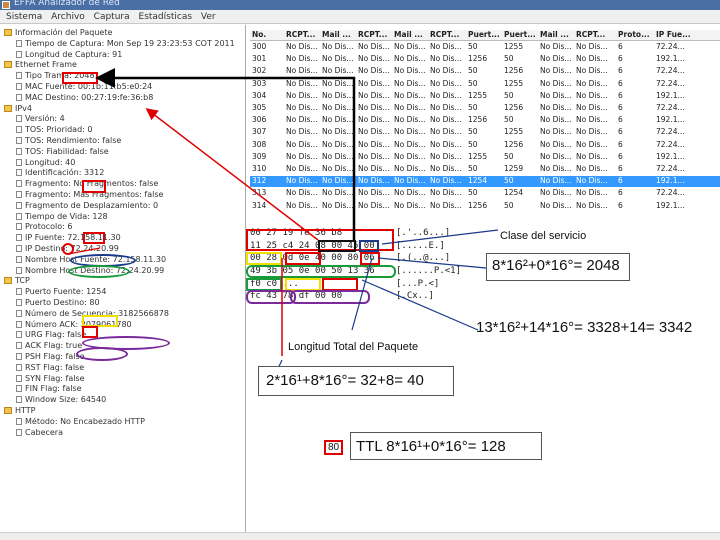 The height and width of the screenshot is (540, 720). Describe the element at coordinates (61, 292) in the screenshot. I see `tree-leaf: Puerto Fuente: 1254` at that location.